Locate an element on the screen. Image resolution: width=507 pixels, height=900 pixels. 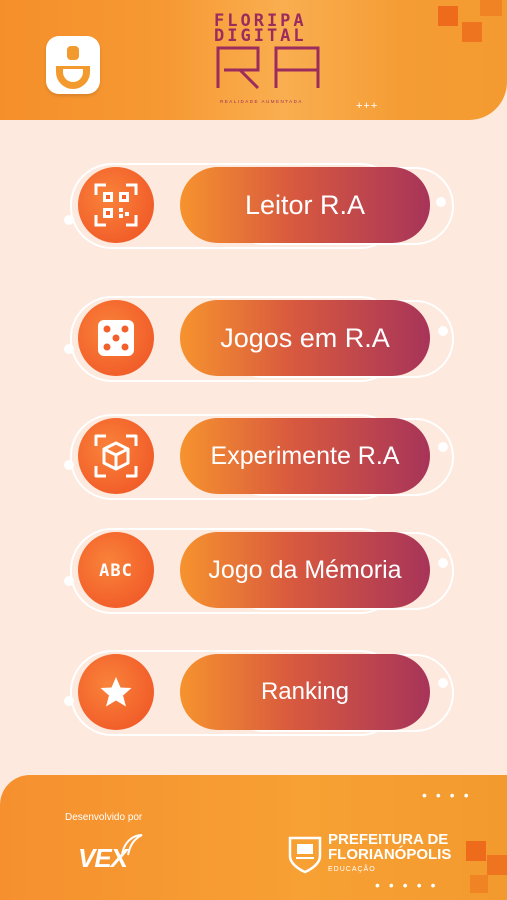
menu-item-jogos-em-ra: Jogos em R.A is located at coordinates (260, 338).